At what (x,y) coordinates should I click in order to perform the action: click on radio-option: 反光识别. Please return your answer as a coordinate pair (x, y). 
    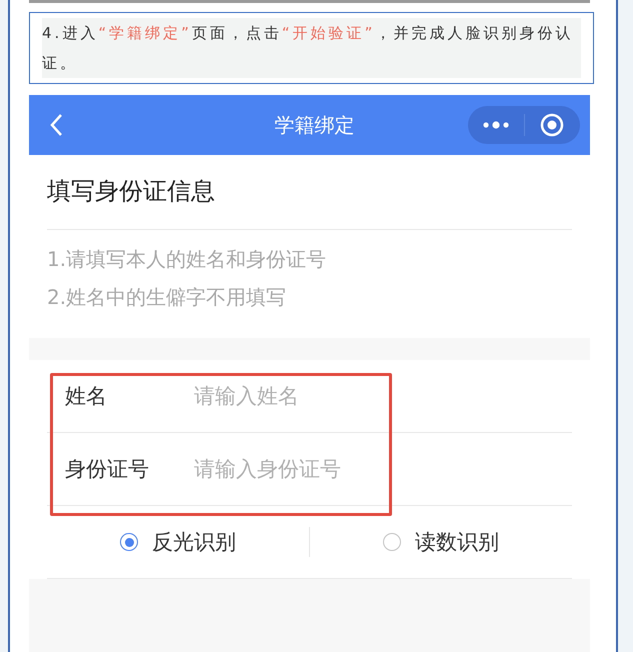
    Looking at the image, I should click on (178, 542).